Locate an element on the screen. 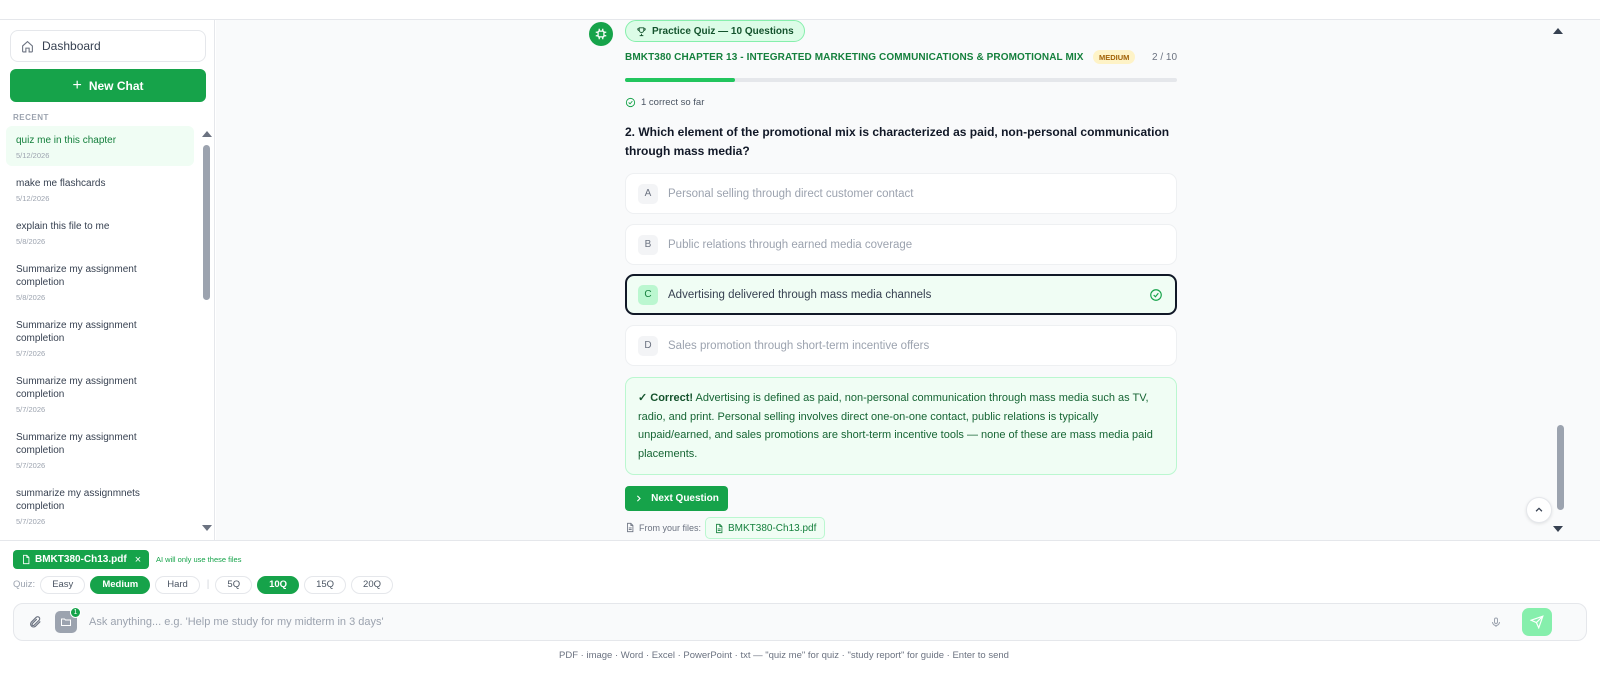  question-count-option-15q: 15Q is located at coordinates (325, 584).